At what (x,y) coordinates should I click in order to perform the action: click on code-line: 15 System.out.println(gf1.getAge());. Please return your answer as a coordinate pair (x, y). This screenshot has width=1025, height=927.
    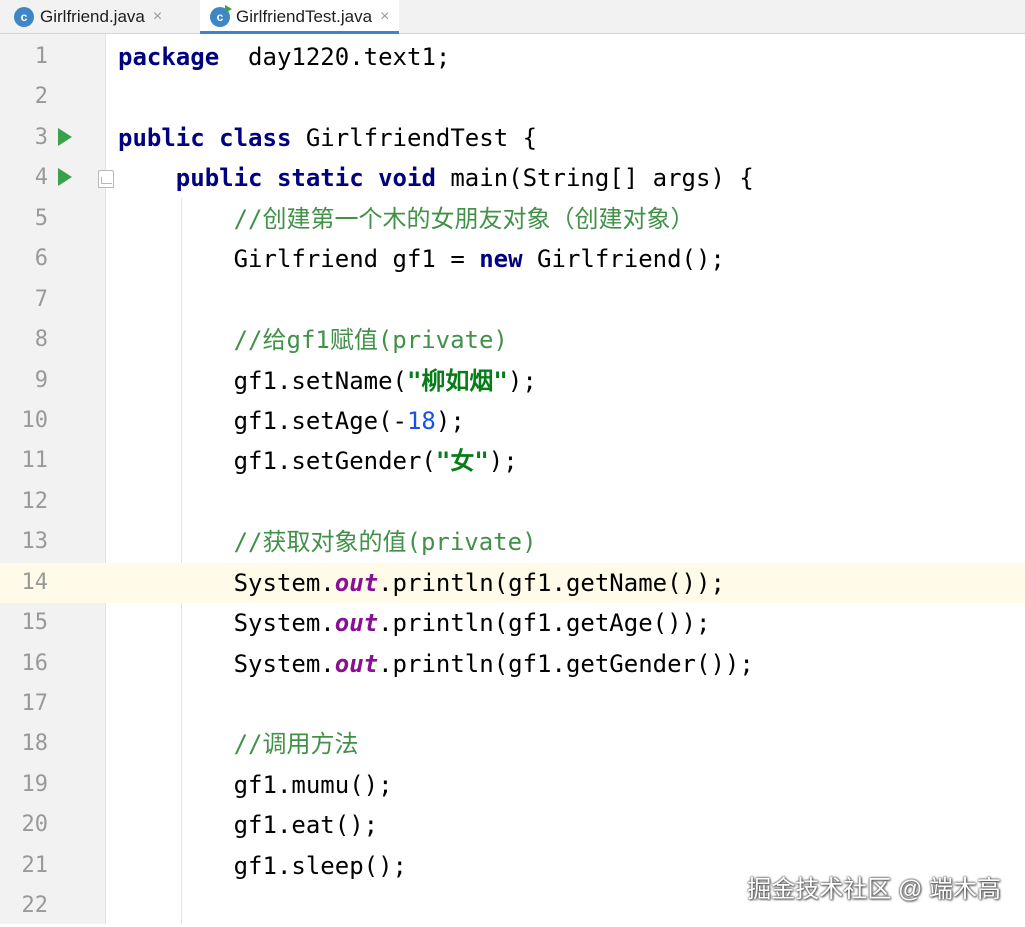
    Looking at the image, I should click on (512, 623).